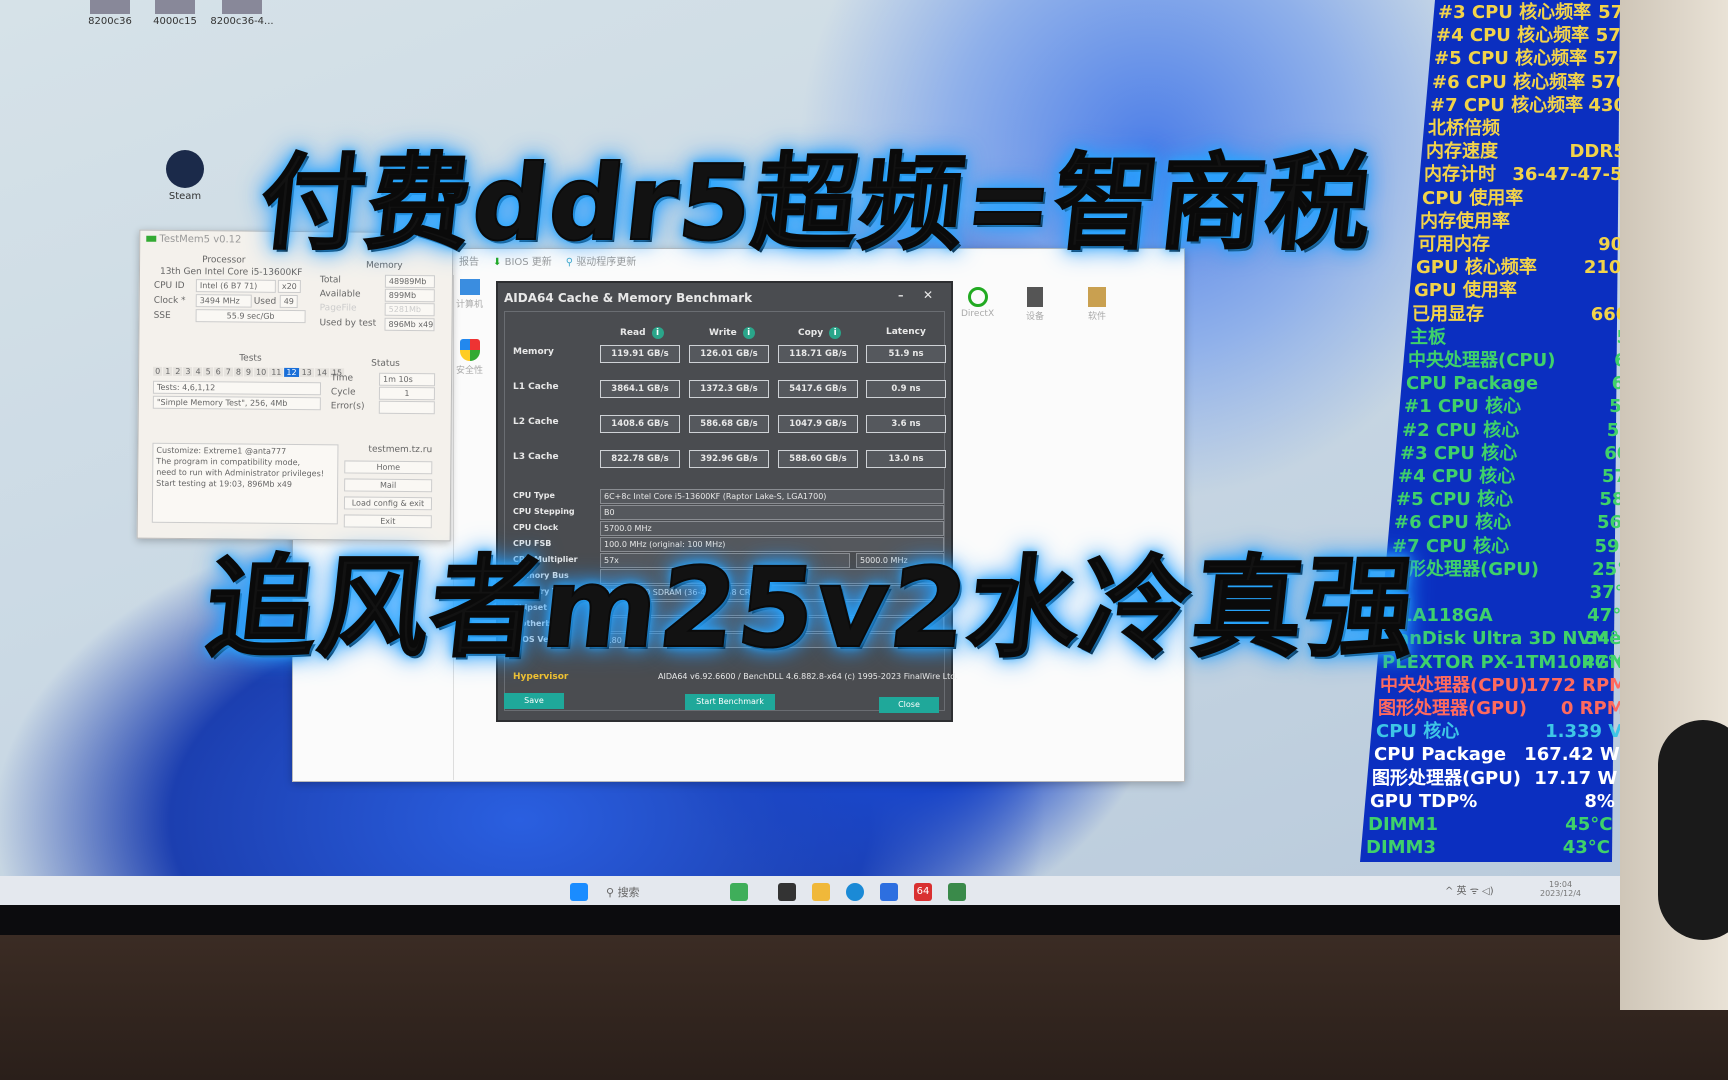  What do you see at coordinates (218, 372) in the screenshot?
I see `test-number: 6` at bounding box center [218, 372].